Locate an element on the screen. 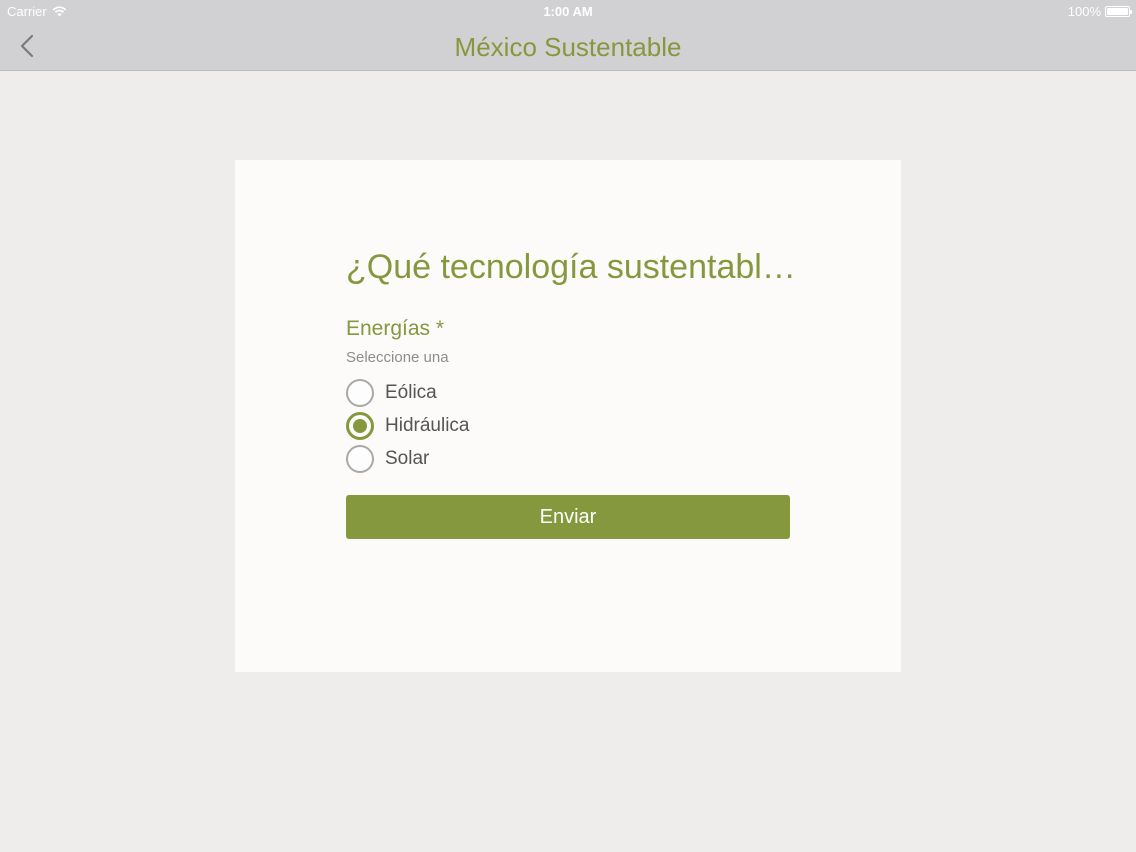  battery-tip is located at coordinates (1131, 12).